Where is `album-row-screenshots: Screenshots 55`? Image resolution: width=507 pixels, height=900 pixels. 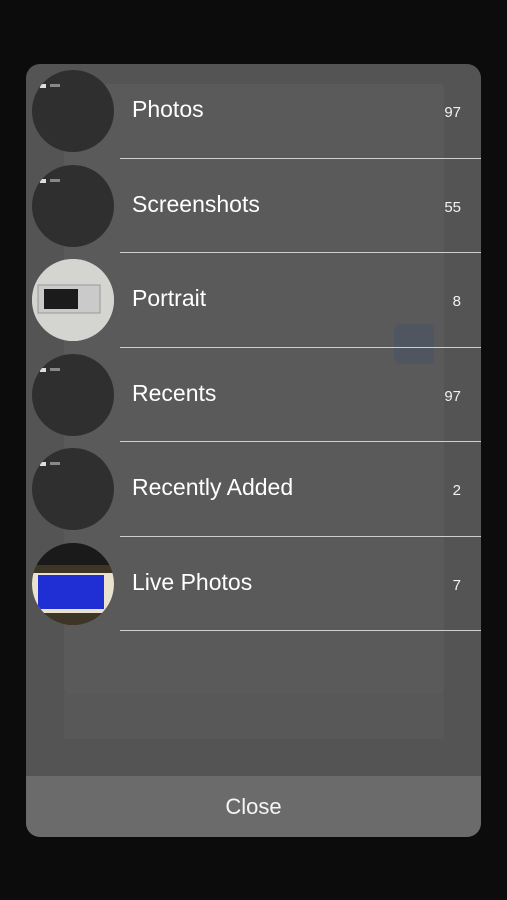
album-row-screenshots: Screenshots 55 is located at coordinates (253, 206).